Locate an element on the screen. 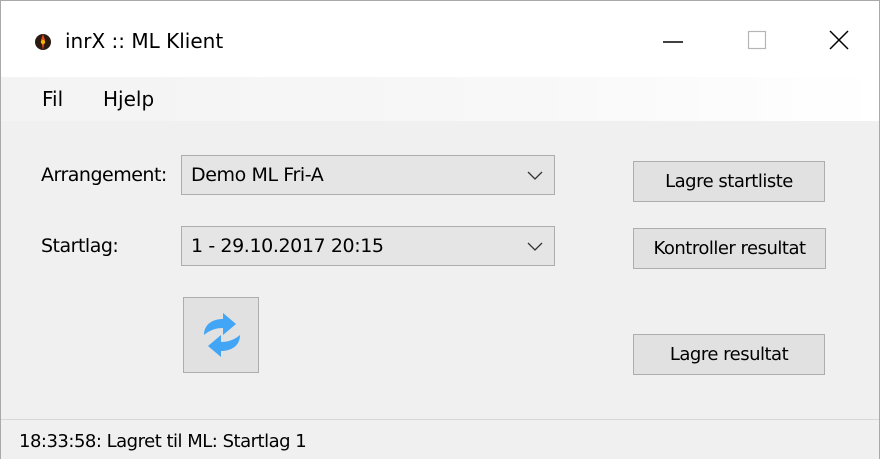  arrangement-select-value: Demo ML Fri-A is located at coordinates (257, 175).